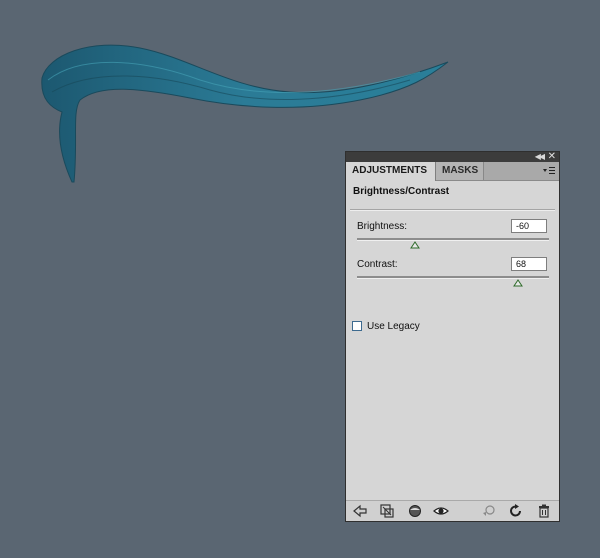 The width and height of the screenshot is (600, 558). Describe the element at coordinates (460, 171) in the screenshot. I see `tab-masks: MASKS` at that location.